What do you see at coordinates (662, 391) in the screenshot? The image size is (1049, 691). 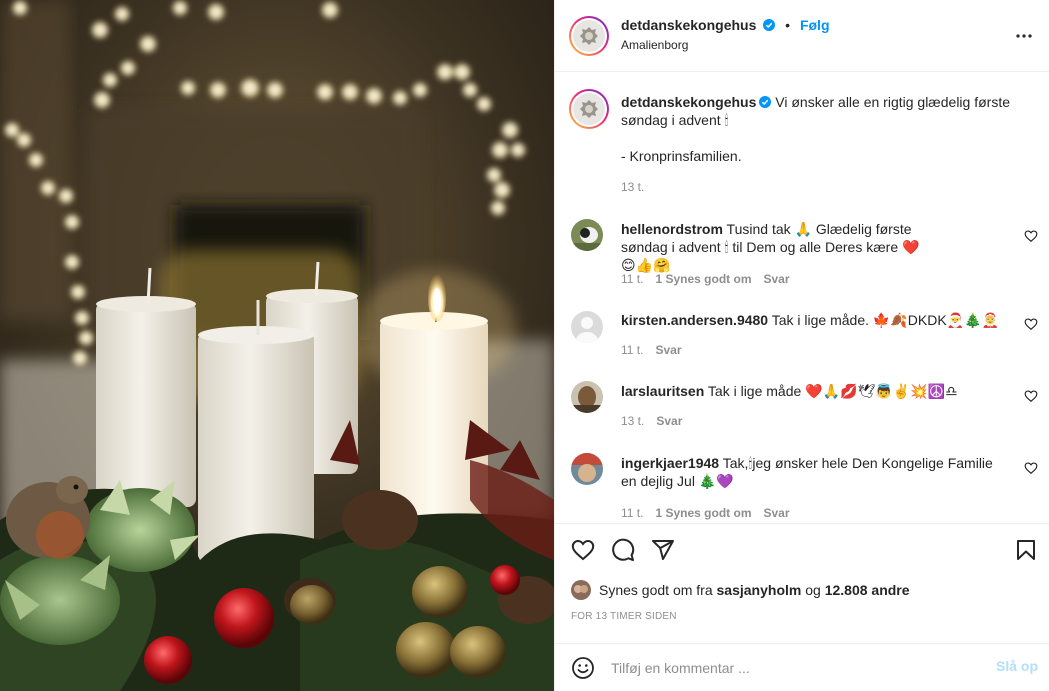 I see `comment-username: larslauritsen` at bounding box center [662, 391].